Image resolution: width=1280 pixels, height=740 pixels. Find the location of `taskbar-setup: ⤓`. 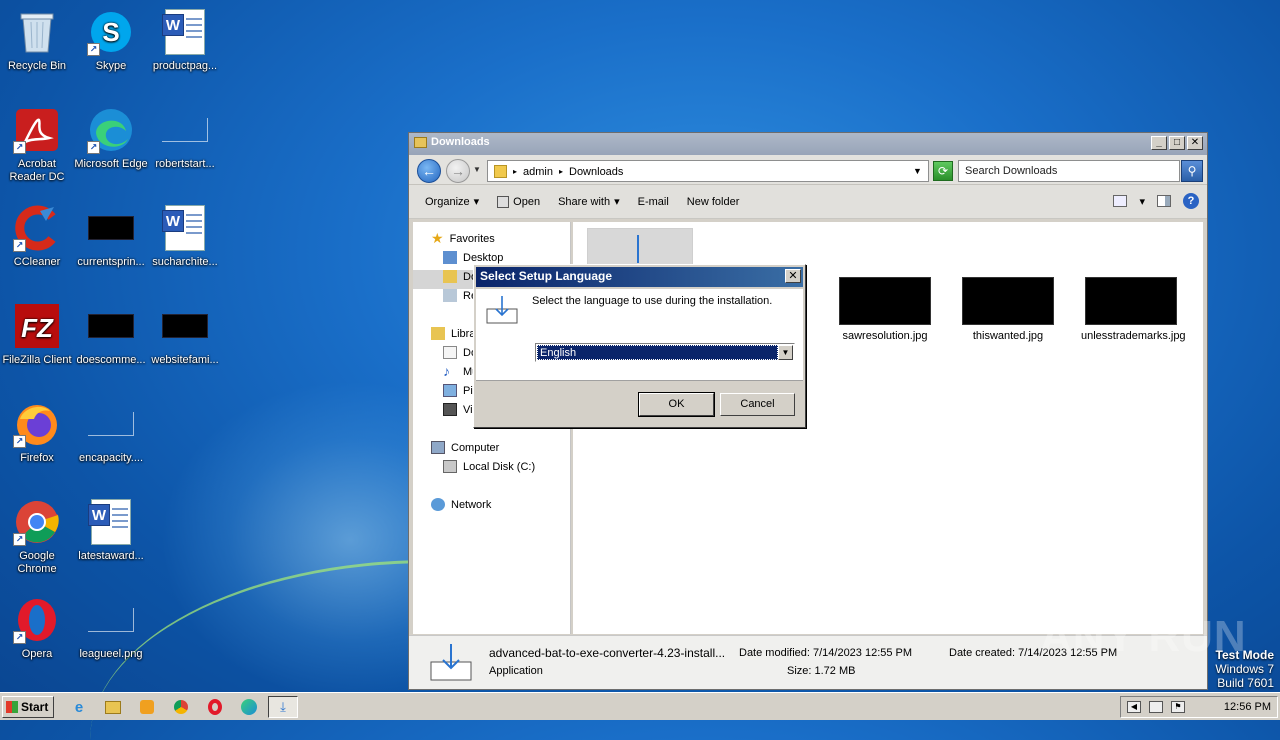

taskbar-setup: ⤓ is located at coordinates (283, 707).